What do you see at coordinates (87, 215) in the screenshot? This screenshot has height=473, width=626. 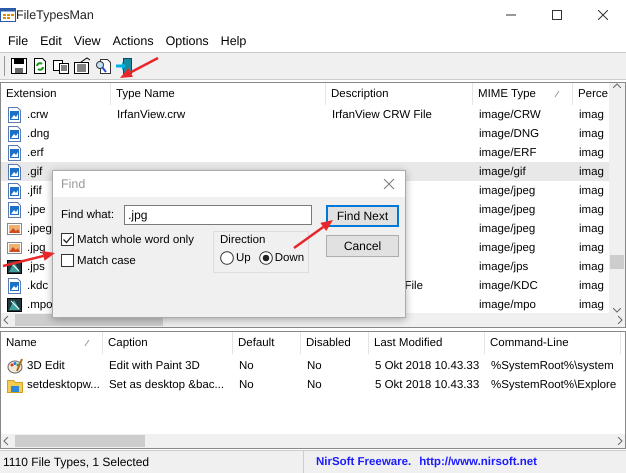 I see `field-label: Find what:` at bounding box center [87, 215].